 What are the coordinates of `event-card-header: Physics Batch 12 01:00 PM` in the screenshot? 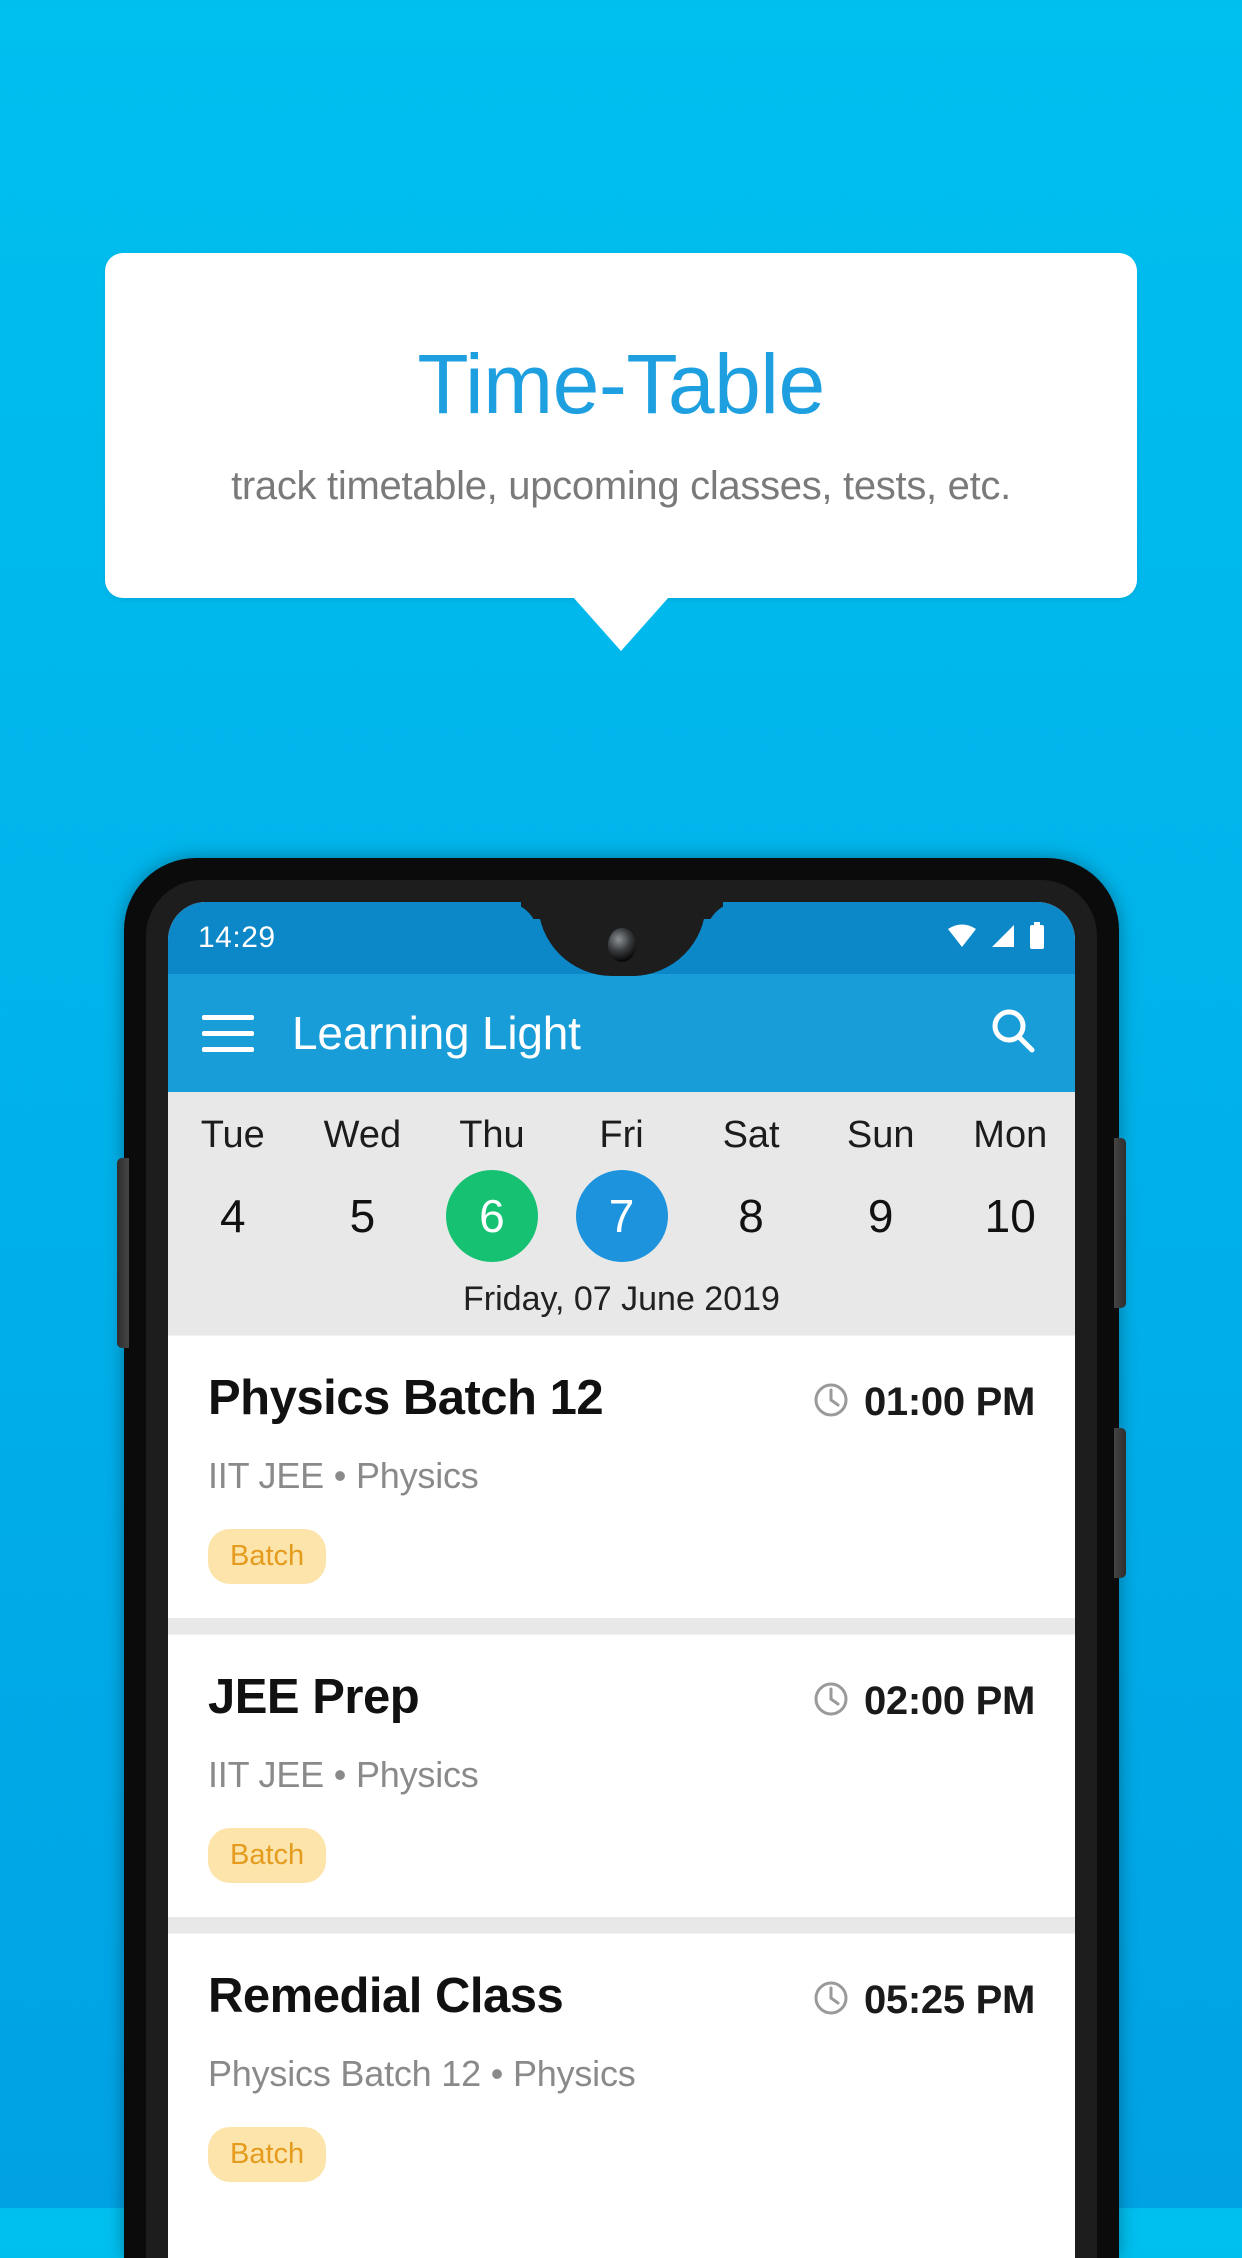 It's located at (621, 1399).